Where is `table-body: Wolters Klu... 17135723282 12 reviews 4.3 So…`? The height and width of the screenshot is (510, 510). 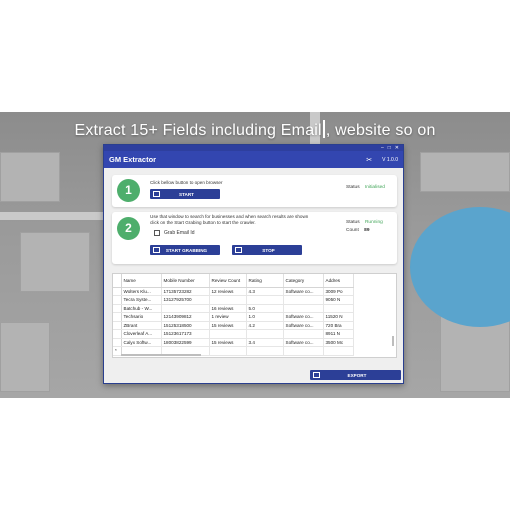
table-body: Wolters Klu... 17135723282 12 reviews 4.3 So… is located at coordinates (233, 321).